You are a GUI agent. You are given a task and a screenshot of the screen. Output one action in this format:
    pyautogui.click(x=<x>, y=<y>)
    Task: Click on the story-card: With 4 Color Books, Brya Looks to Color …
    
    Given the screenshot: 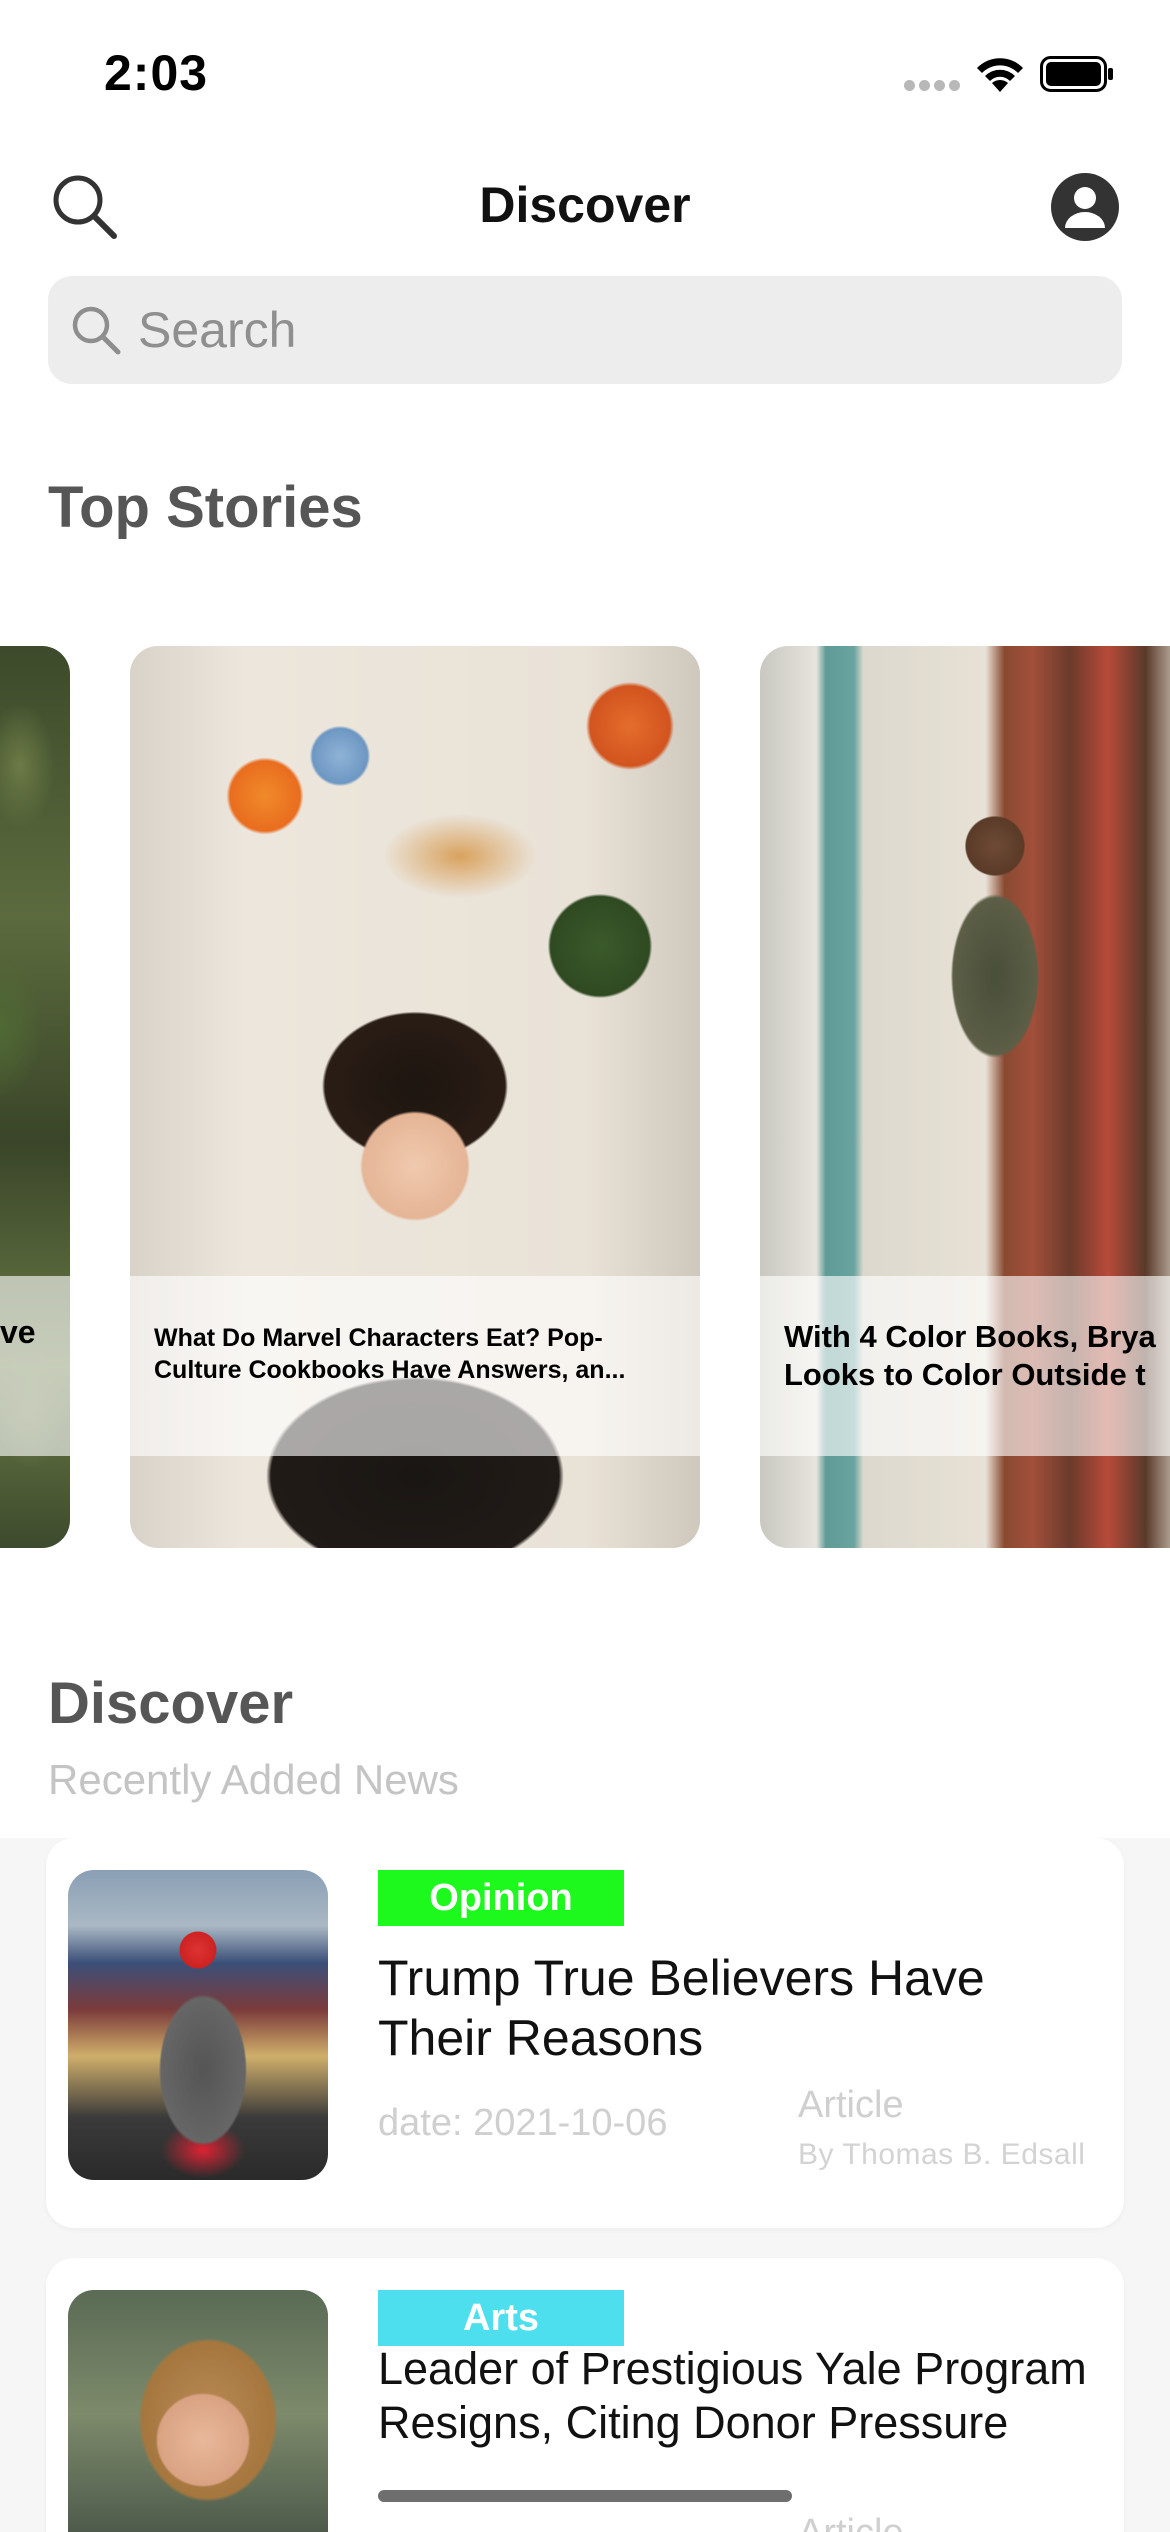 What is the action you would take?
    pyautogui.click(x=965, y=1097)
    